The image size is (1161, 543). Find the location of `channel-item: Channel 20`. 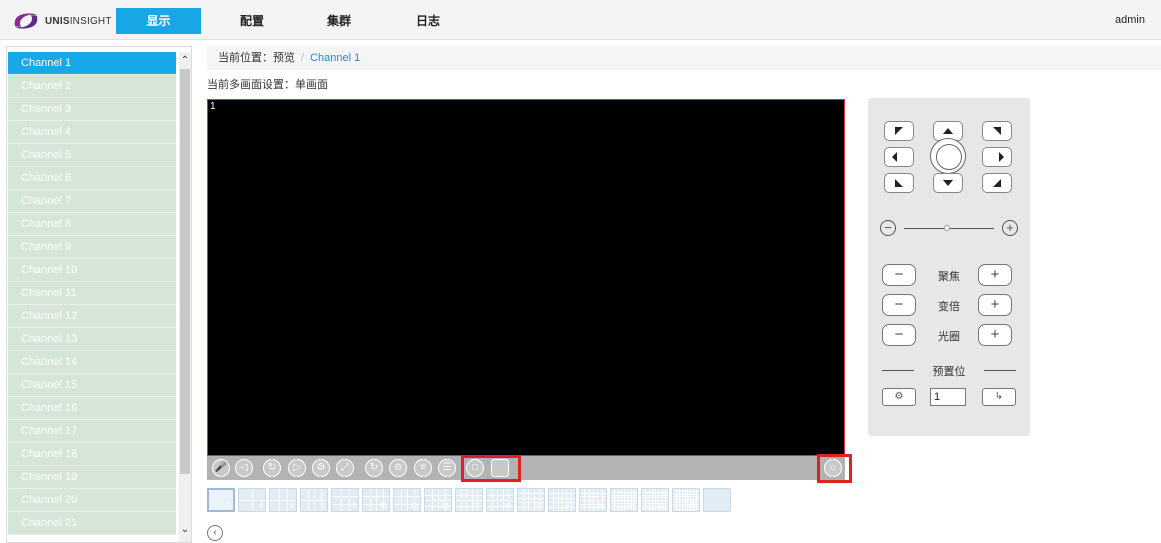

channel-item: Channel 20 is located at coordinates (92, 500).